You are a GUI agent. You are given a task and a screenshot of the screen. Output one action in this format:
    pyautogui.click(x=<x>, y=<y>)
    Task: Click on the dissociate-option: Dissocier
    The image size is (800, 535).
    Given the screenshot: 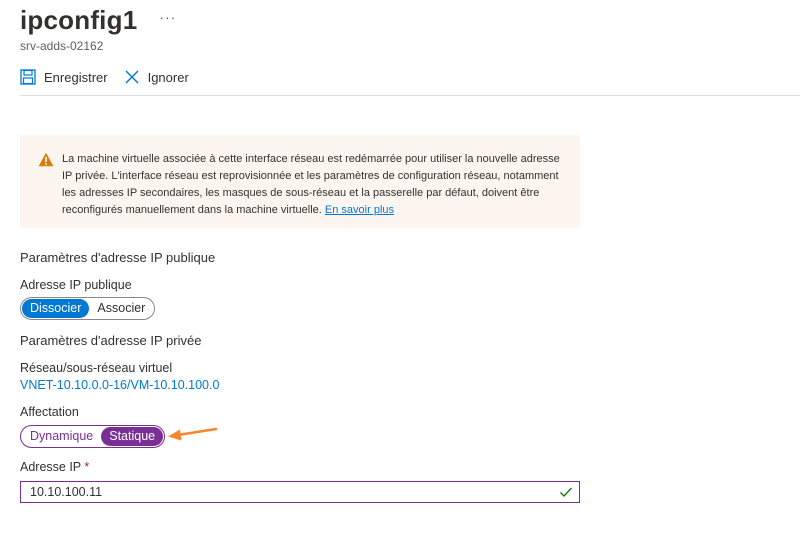 What is the action you would take?
    pyautogui.click(x=56, y=308)
    